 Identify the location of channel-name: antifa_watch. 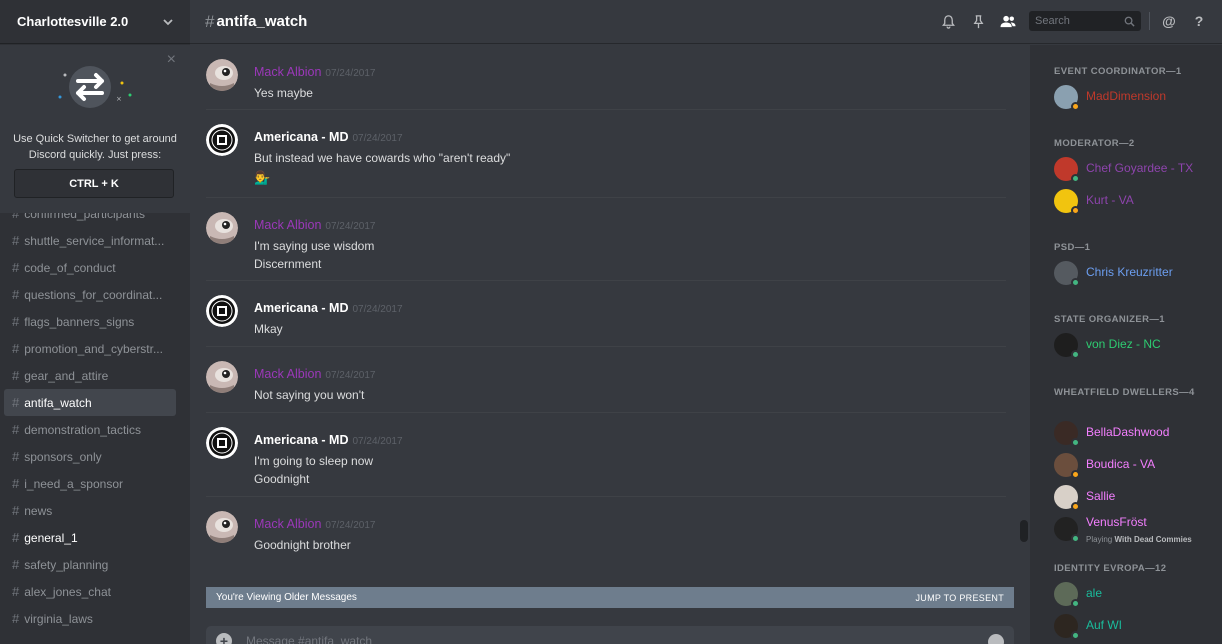
(58, 402).